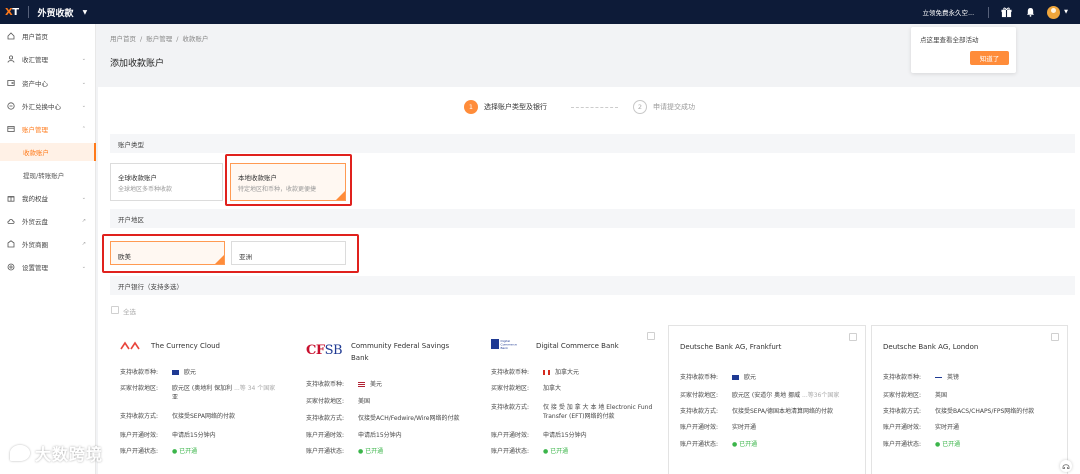 Image resolution: width=1080 pixels, height=474 pixels. Describe the element at coordinates (20, 453) in the screenshot. I see `watermark-logo-icon` at that location.